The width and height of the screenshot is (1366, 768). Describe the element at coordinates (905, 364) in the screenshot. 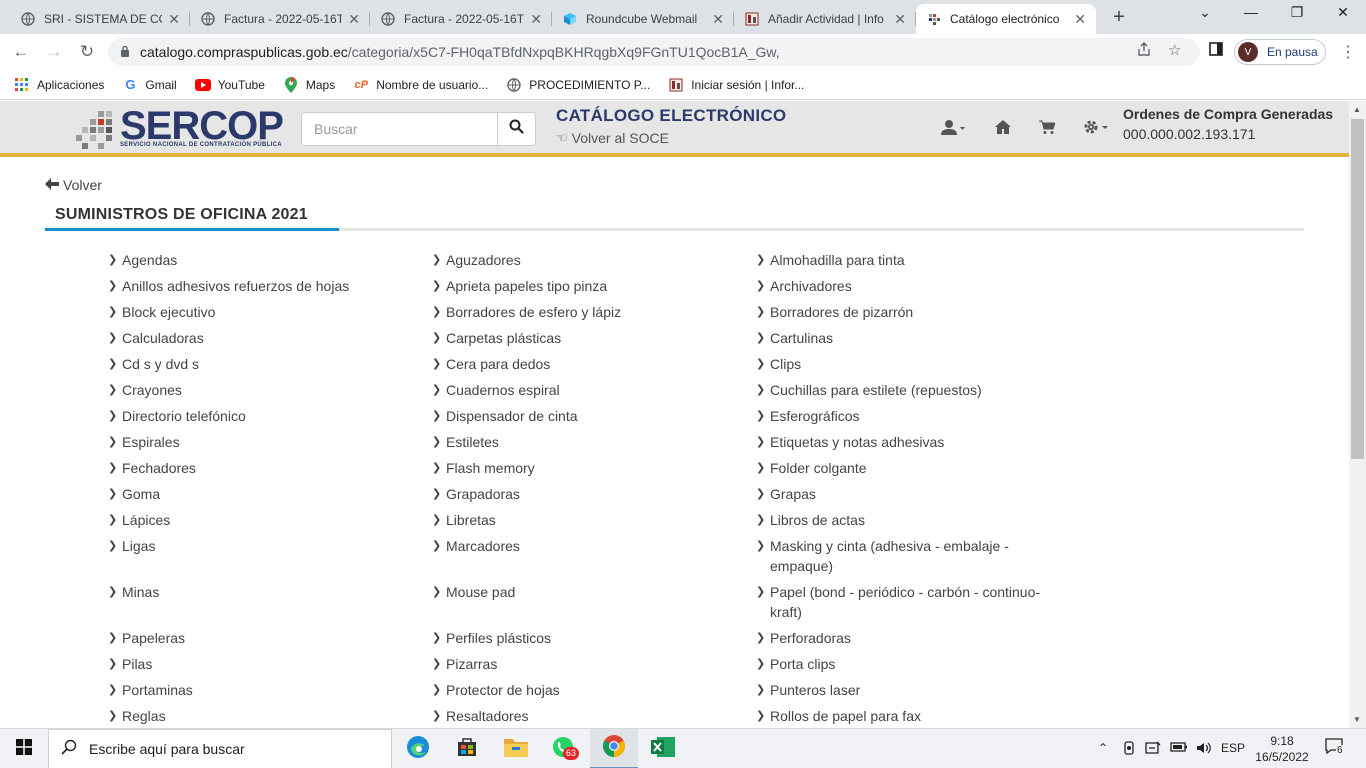

I see `category-link: ❯ Clips` at that location.